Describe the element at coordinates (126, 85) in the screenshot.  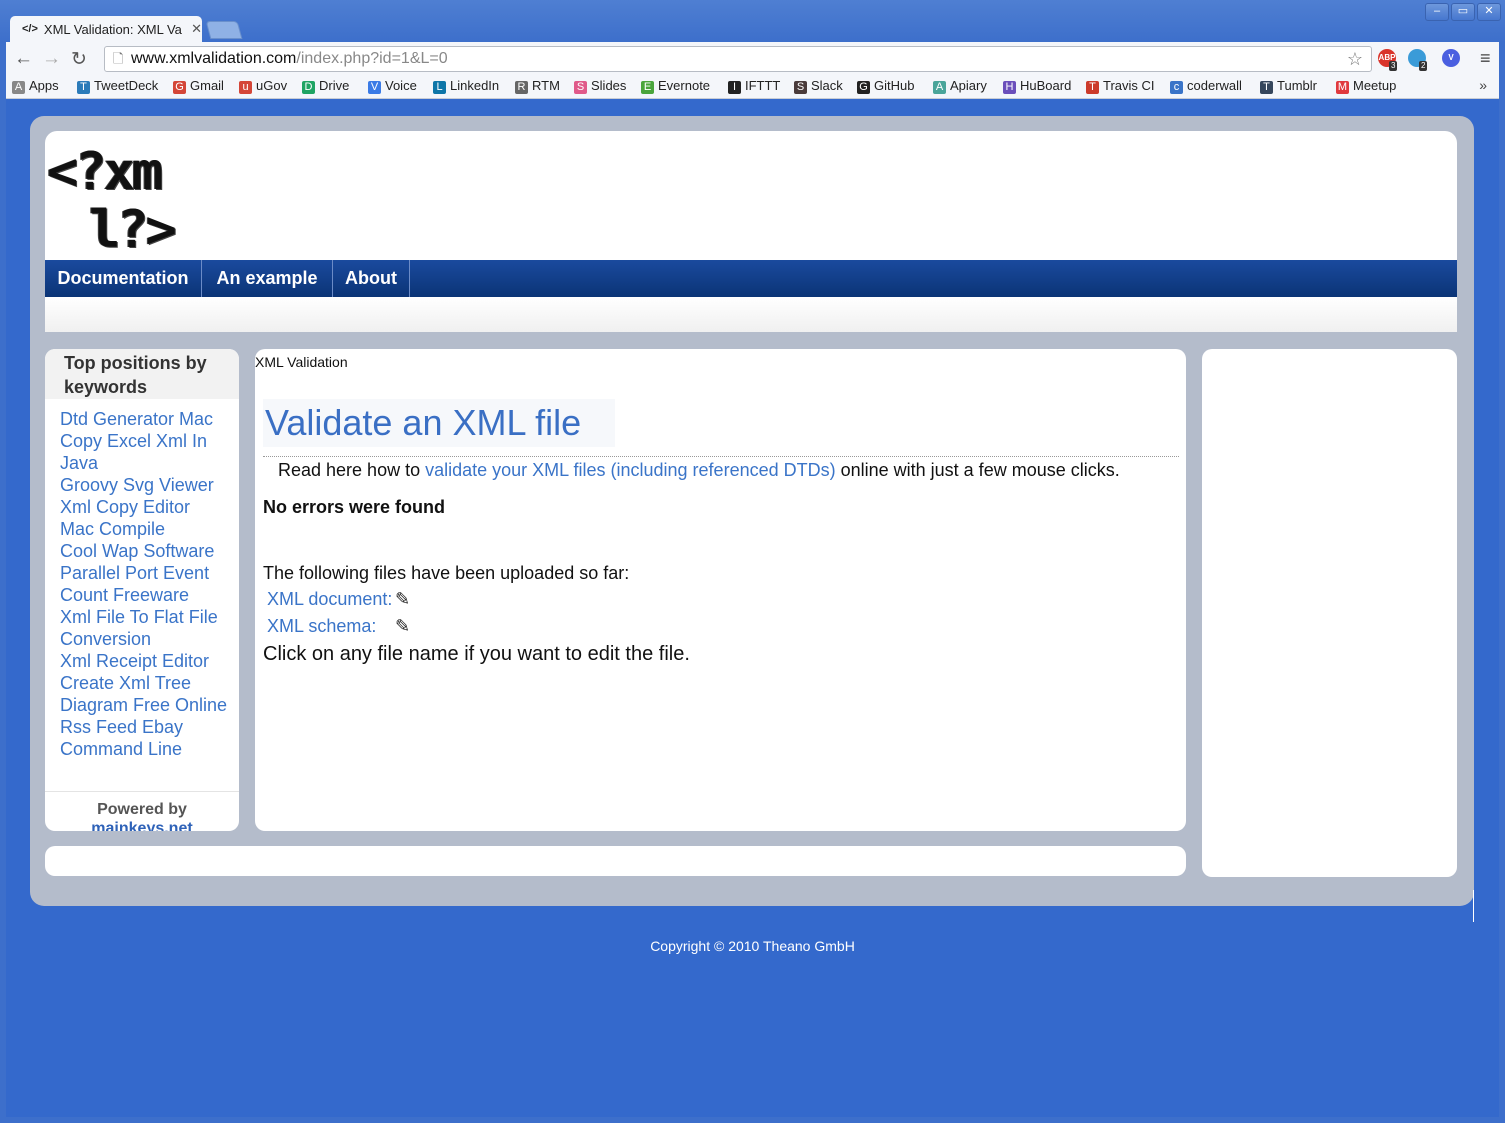
I see `bookmark-label: TweetDeck` at that location.